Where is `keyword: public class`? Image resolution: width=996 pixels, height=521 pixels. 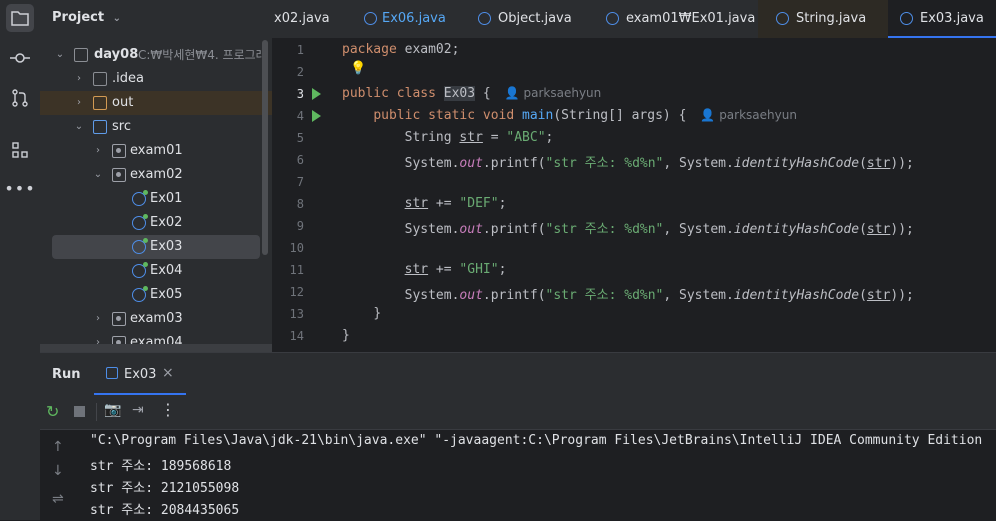 keyword: public class is located at coordinates (389, 93).